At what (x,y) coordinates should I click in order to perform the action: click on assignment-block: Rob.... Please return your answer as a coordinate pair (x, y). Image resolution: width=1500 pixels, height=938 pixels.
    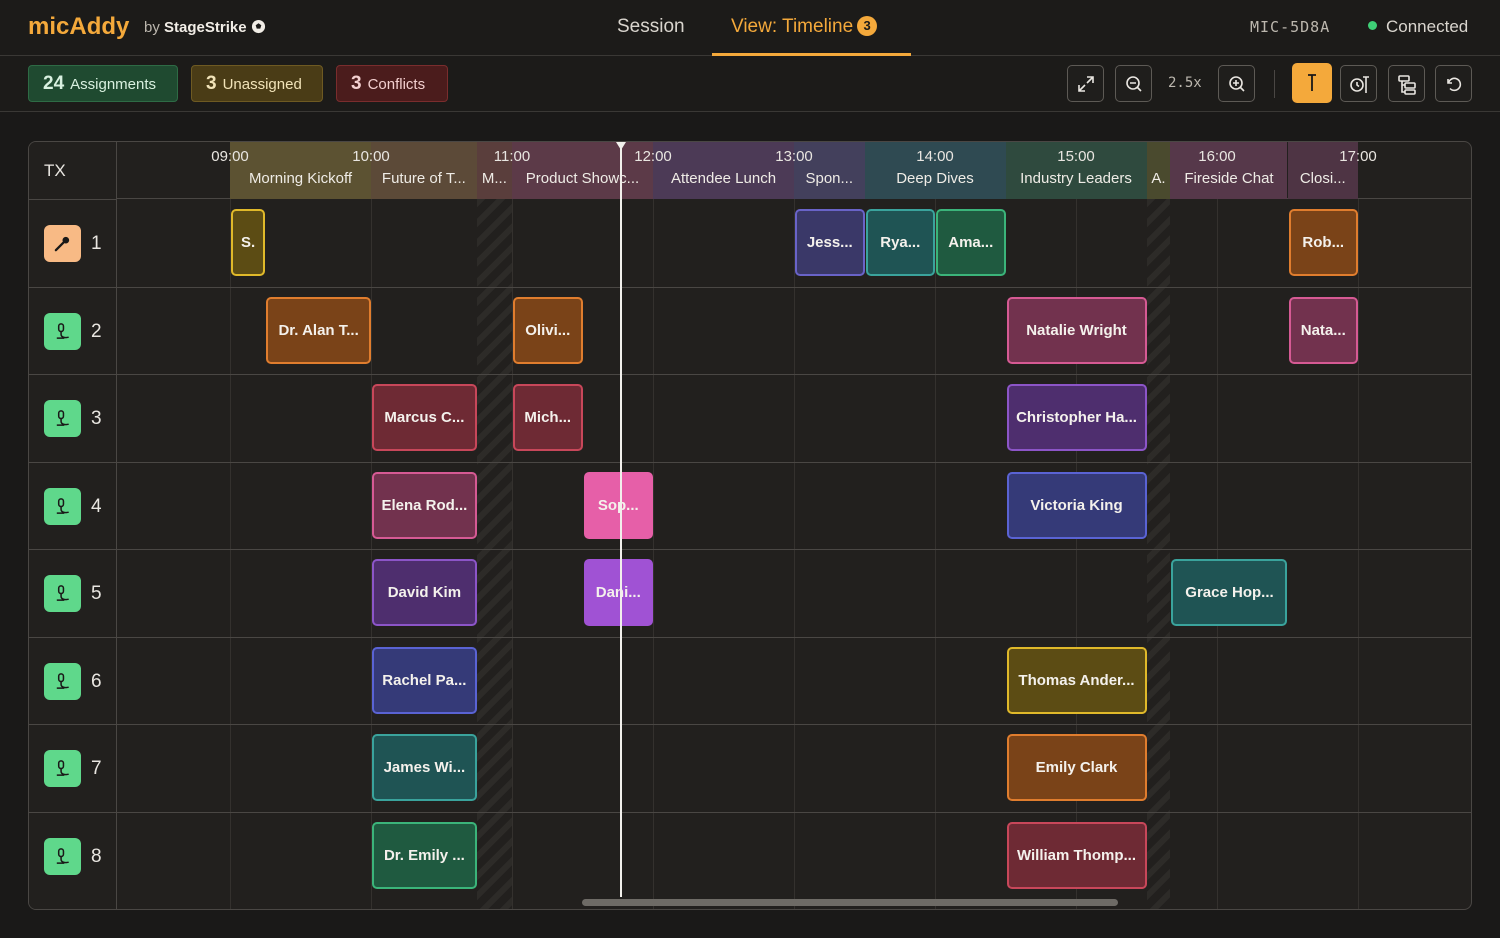
    Looking at the image, I should click on (1323, 242).